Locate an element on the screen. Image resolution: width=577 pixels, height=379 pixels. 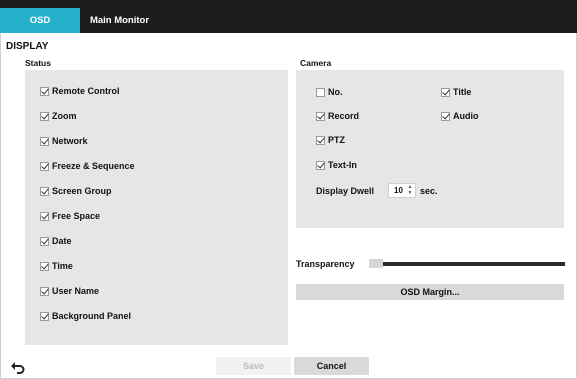
checkbox-label: PTZ is located at coordinates (336, 140).